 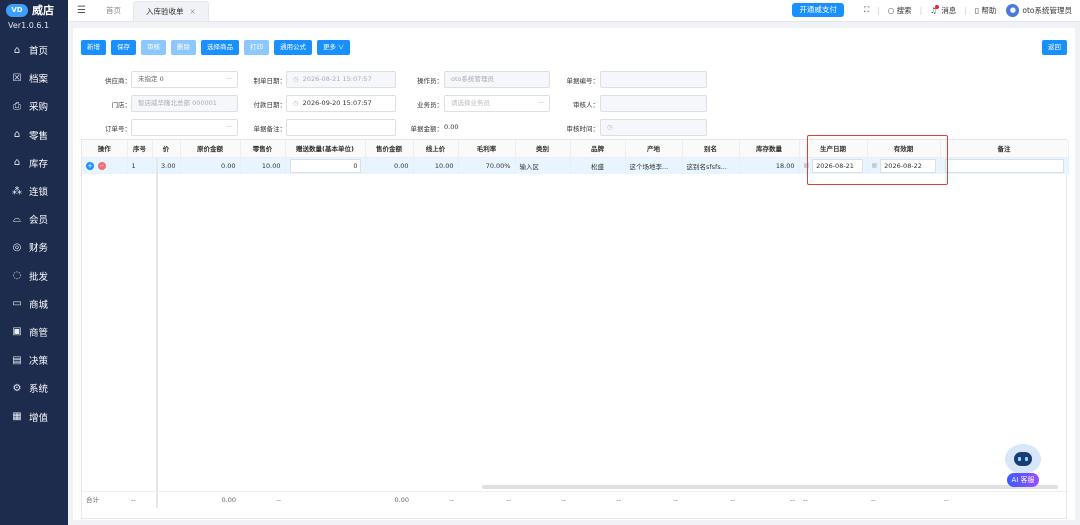 What do you see at coordinates (105, 149) in the screenshot?
I see `col-header: 操作` at bounding box center [105, 149].